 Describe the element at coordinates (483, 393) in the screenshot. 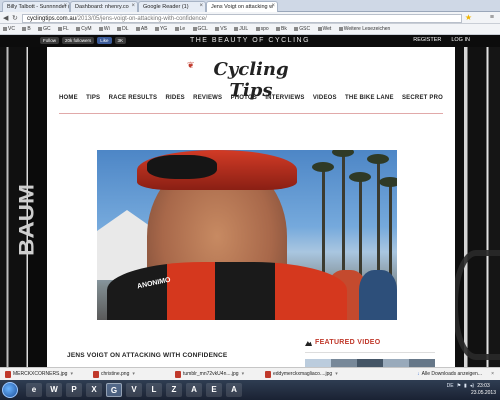

I see `clock-date: 23.05.2013` at that location.